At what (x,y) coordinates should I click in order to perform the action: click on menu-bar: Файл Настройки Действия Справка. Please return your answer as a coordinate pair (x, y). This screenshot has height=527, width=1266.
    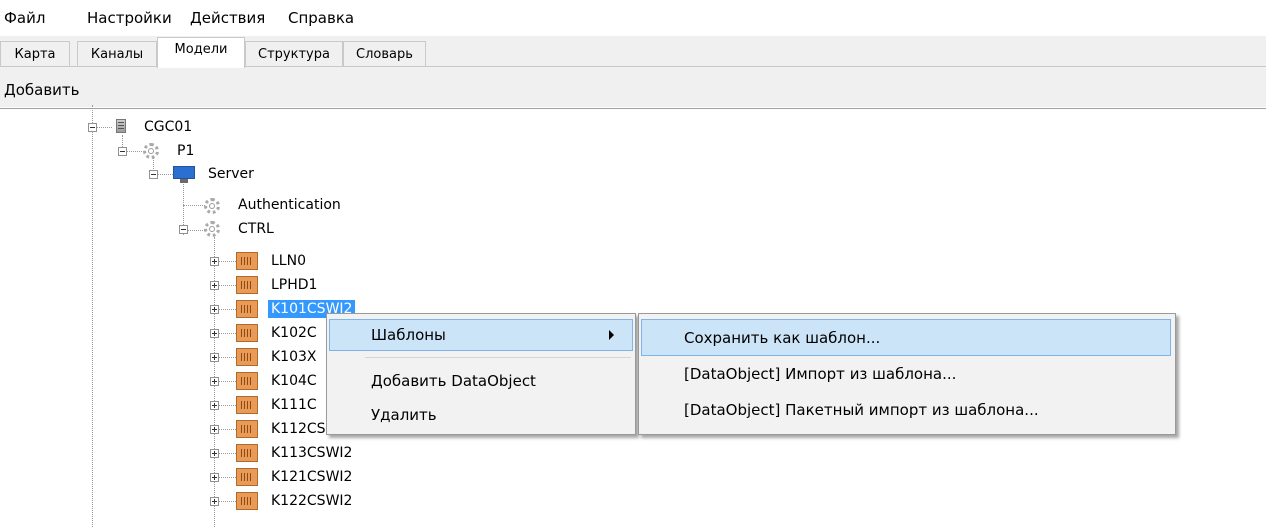
    Looking at the image, I should click on (633, 17).